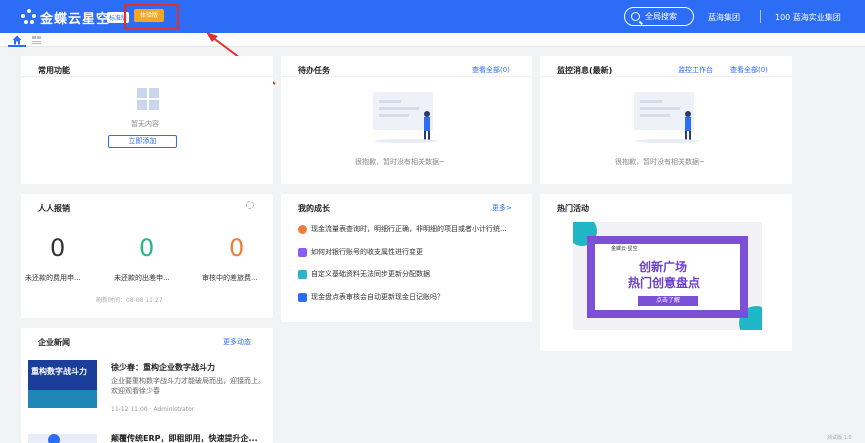 The width and height of the screenshot is (865, 443). What do you see at coordinates (808, 17) in the screenshot?
I see `org-company-selector: 100 蓝海实业集团` at bounding box center [808, 17].